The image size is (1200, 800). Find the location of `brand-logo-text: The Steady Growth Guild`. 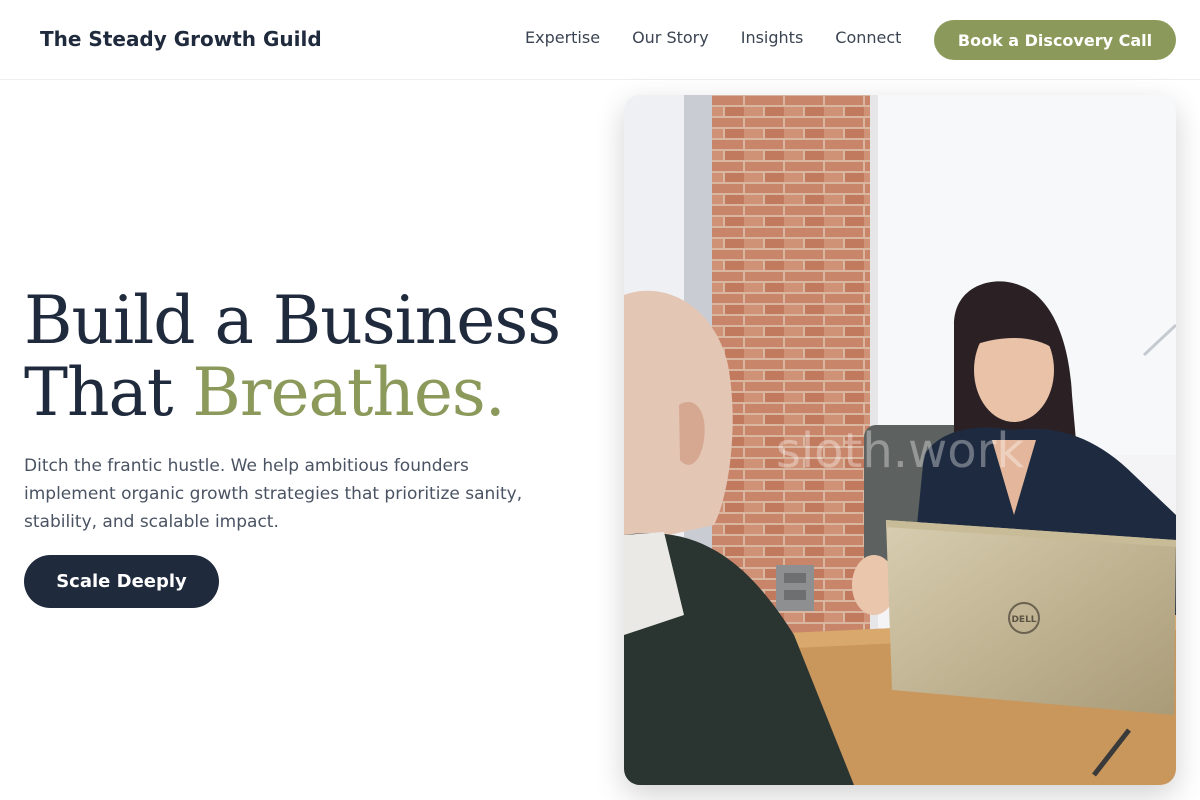

brand-logo-text: The Steady Growth Guild is located at coordinates (181, 39).